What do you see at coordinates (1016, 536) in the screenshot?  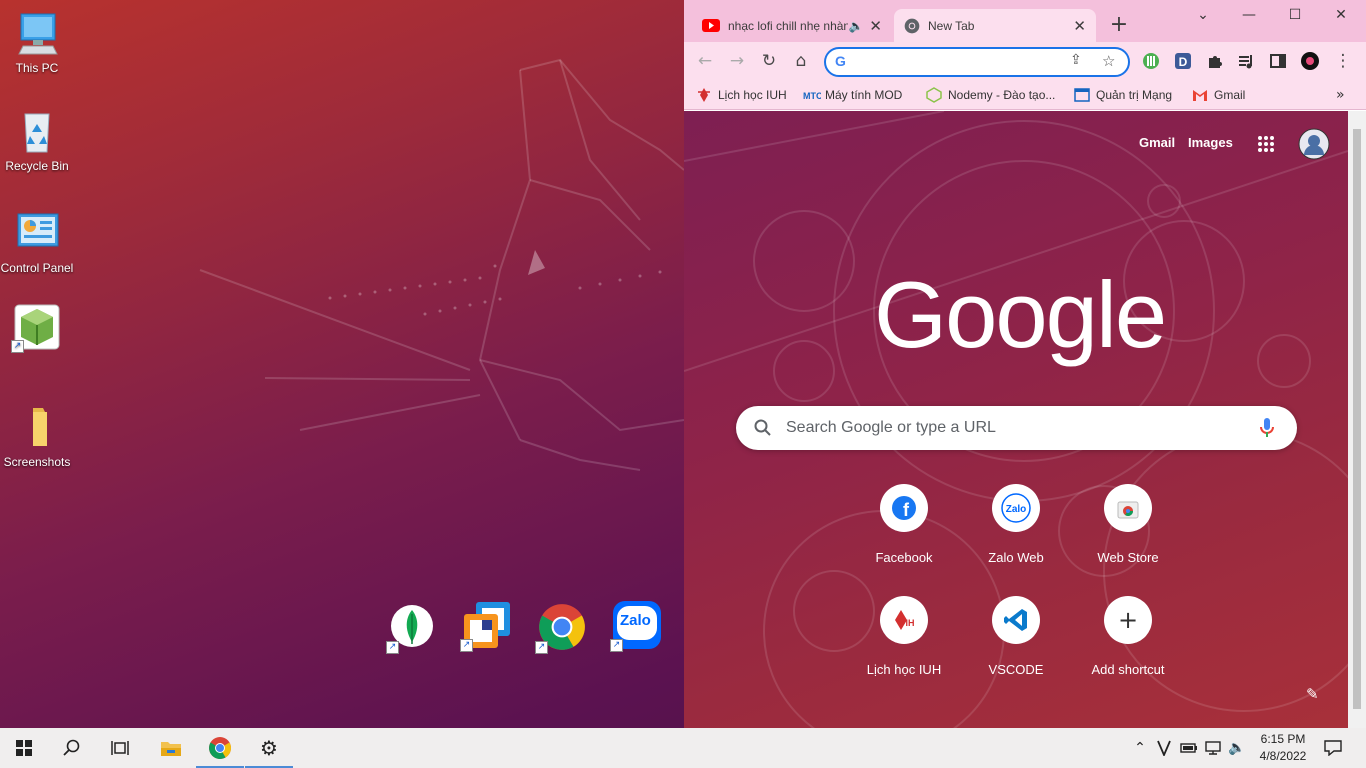 I see `shortcut-zalo-web: Zalo Zalo Web` at bounding box center [1016, 536].